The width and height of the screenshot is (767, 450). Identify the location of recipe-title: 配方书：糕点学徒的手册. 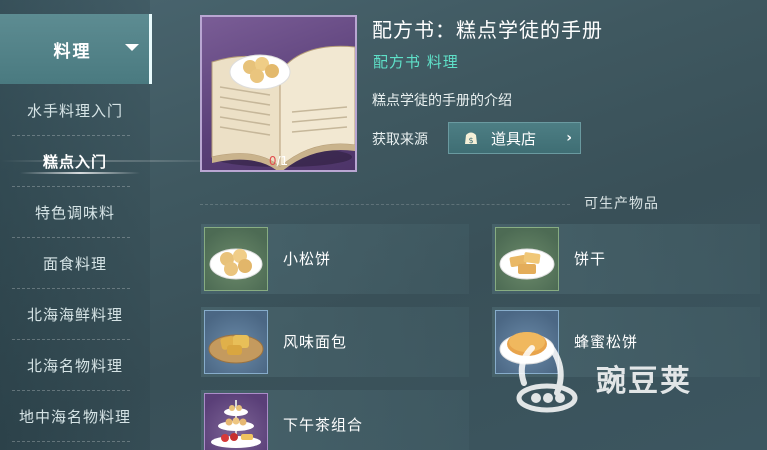
(487, 30).